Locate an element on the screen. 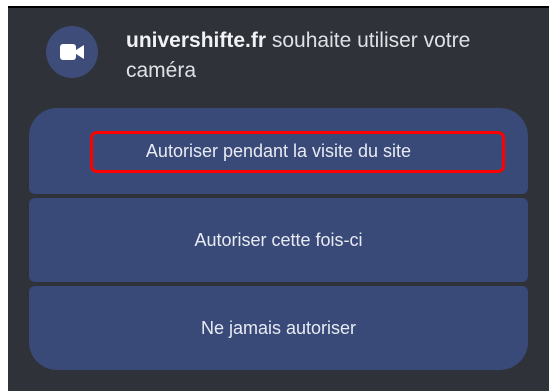  never-allow-label: Ne jamais autoriser is located at coordinates (278, 327).